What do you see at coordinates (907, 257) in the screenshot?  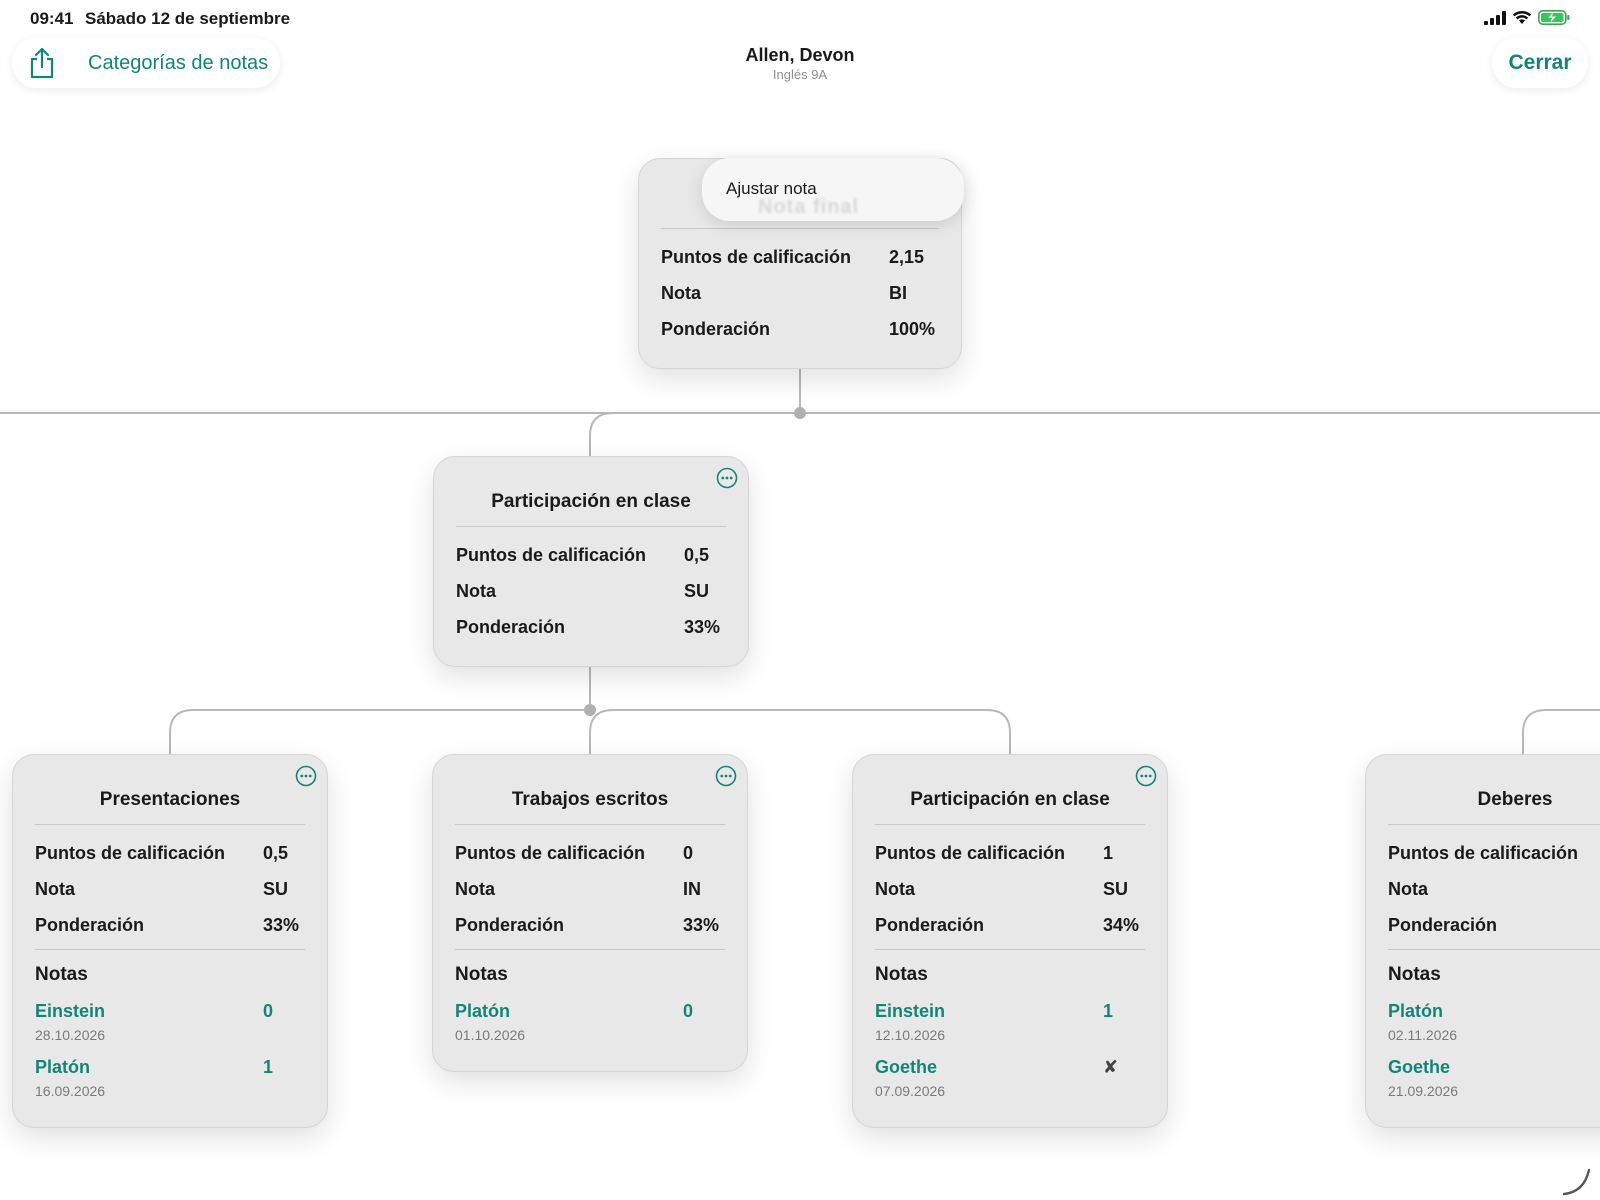 I see `row-value: 2,15` at bounding box center [907, 257].